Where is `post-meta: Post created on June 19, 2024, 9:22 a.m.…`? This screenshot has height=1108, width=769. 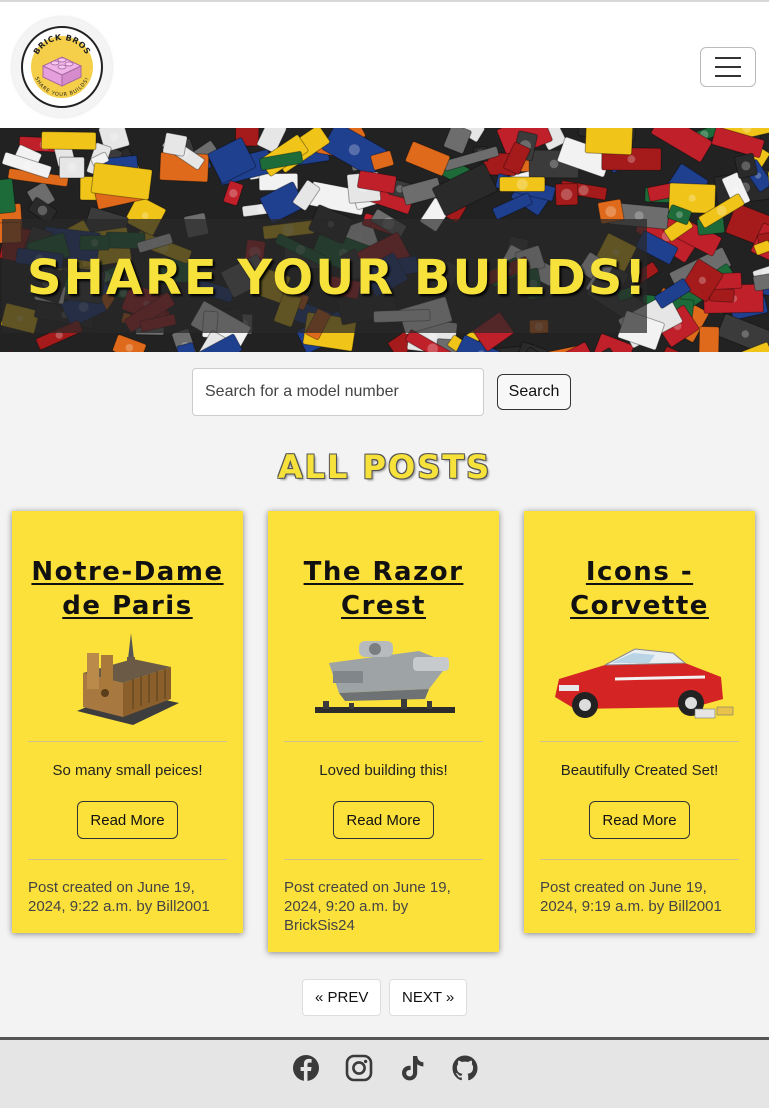 post-meta: Post created on June 19, 2024, 9:22 a.m.… is located at coordinates (119, 897).